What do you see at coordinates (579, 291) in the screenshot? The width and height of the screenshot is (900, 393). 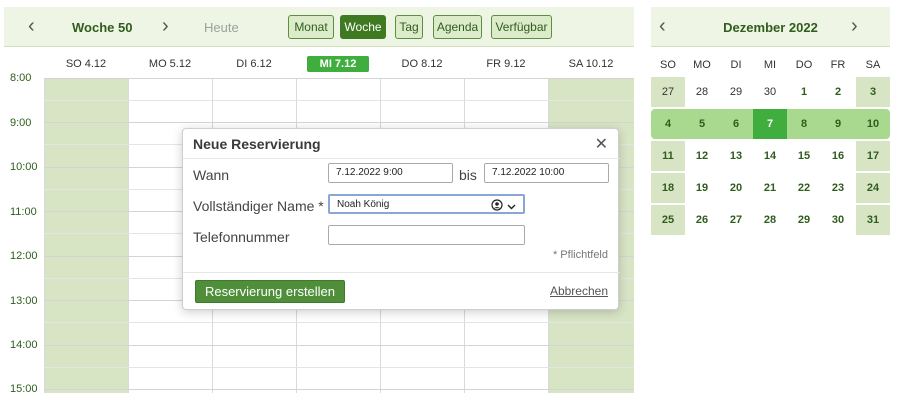 I see `cancel-link: Abbrechen` at bounding box center [579, 291].